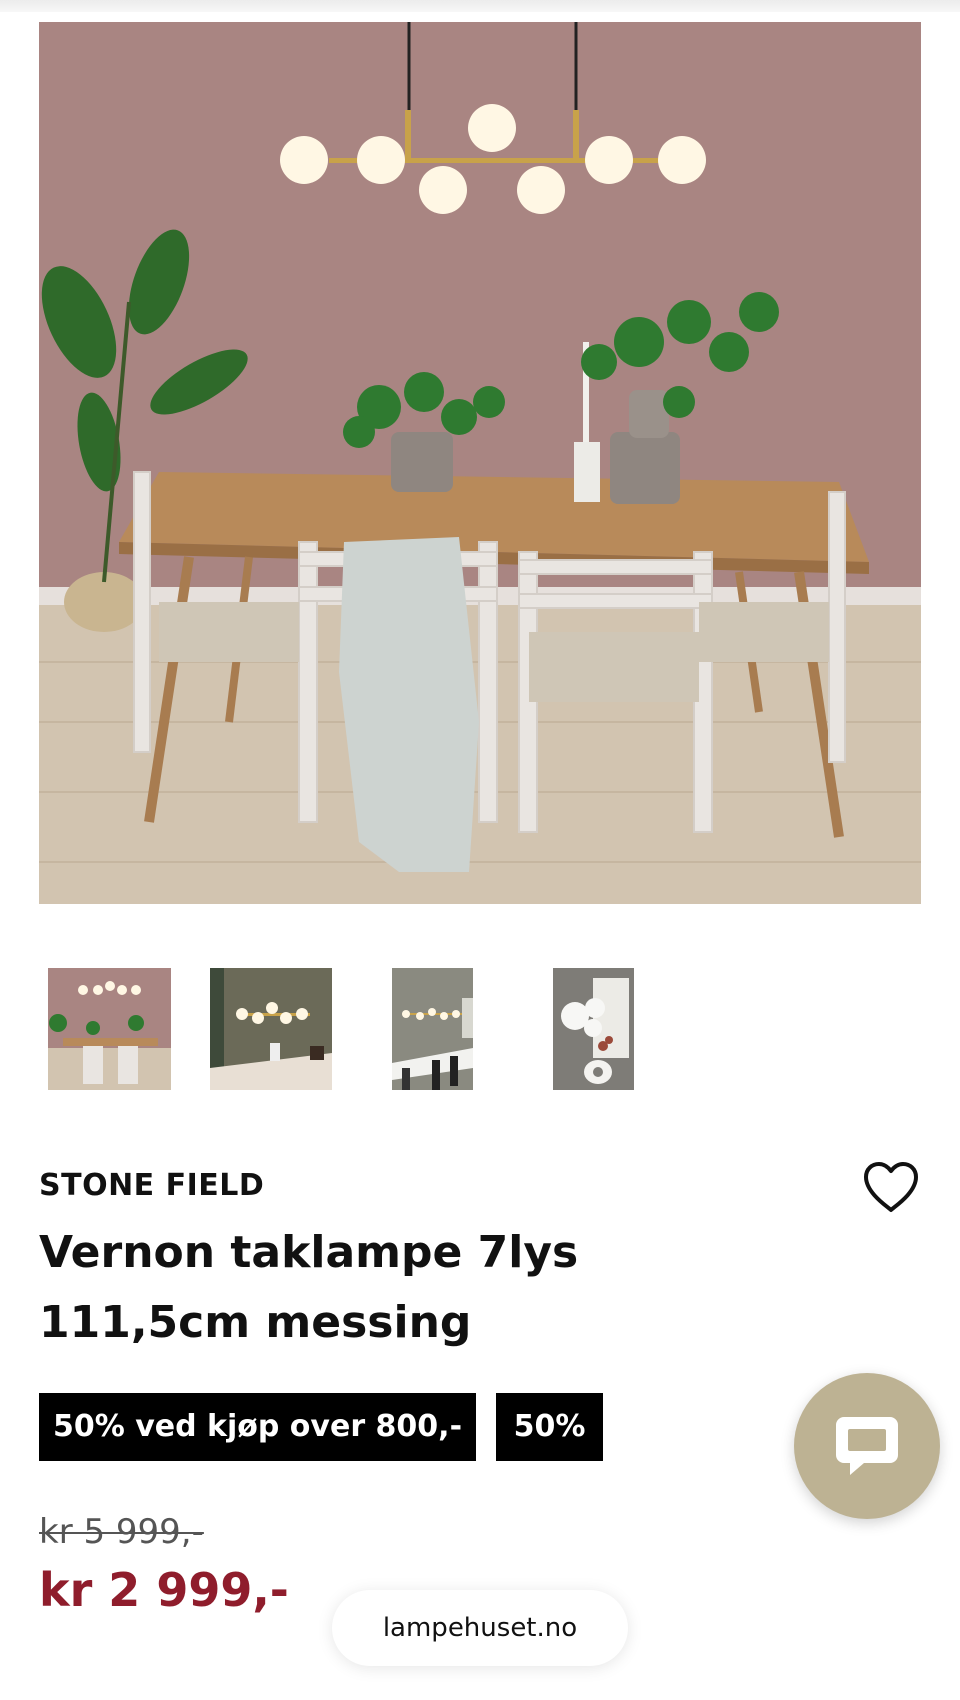 The image size is (960, 1700). I want to click on heart-icon, so click(891, 1187).